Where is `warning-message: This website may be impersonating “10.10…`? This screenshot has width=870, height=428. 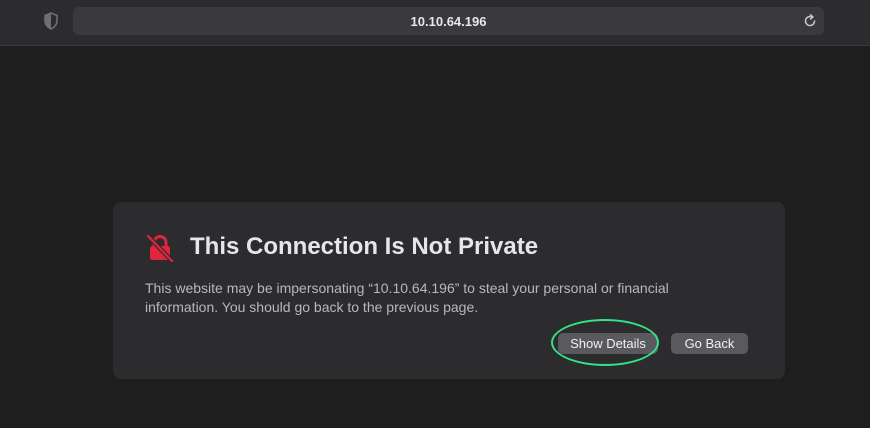
warning-message: This website may be impersonating “10.10… is located at coordinates (407, 297).